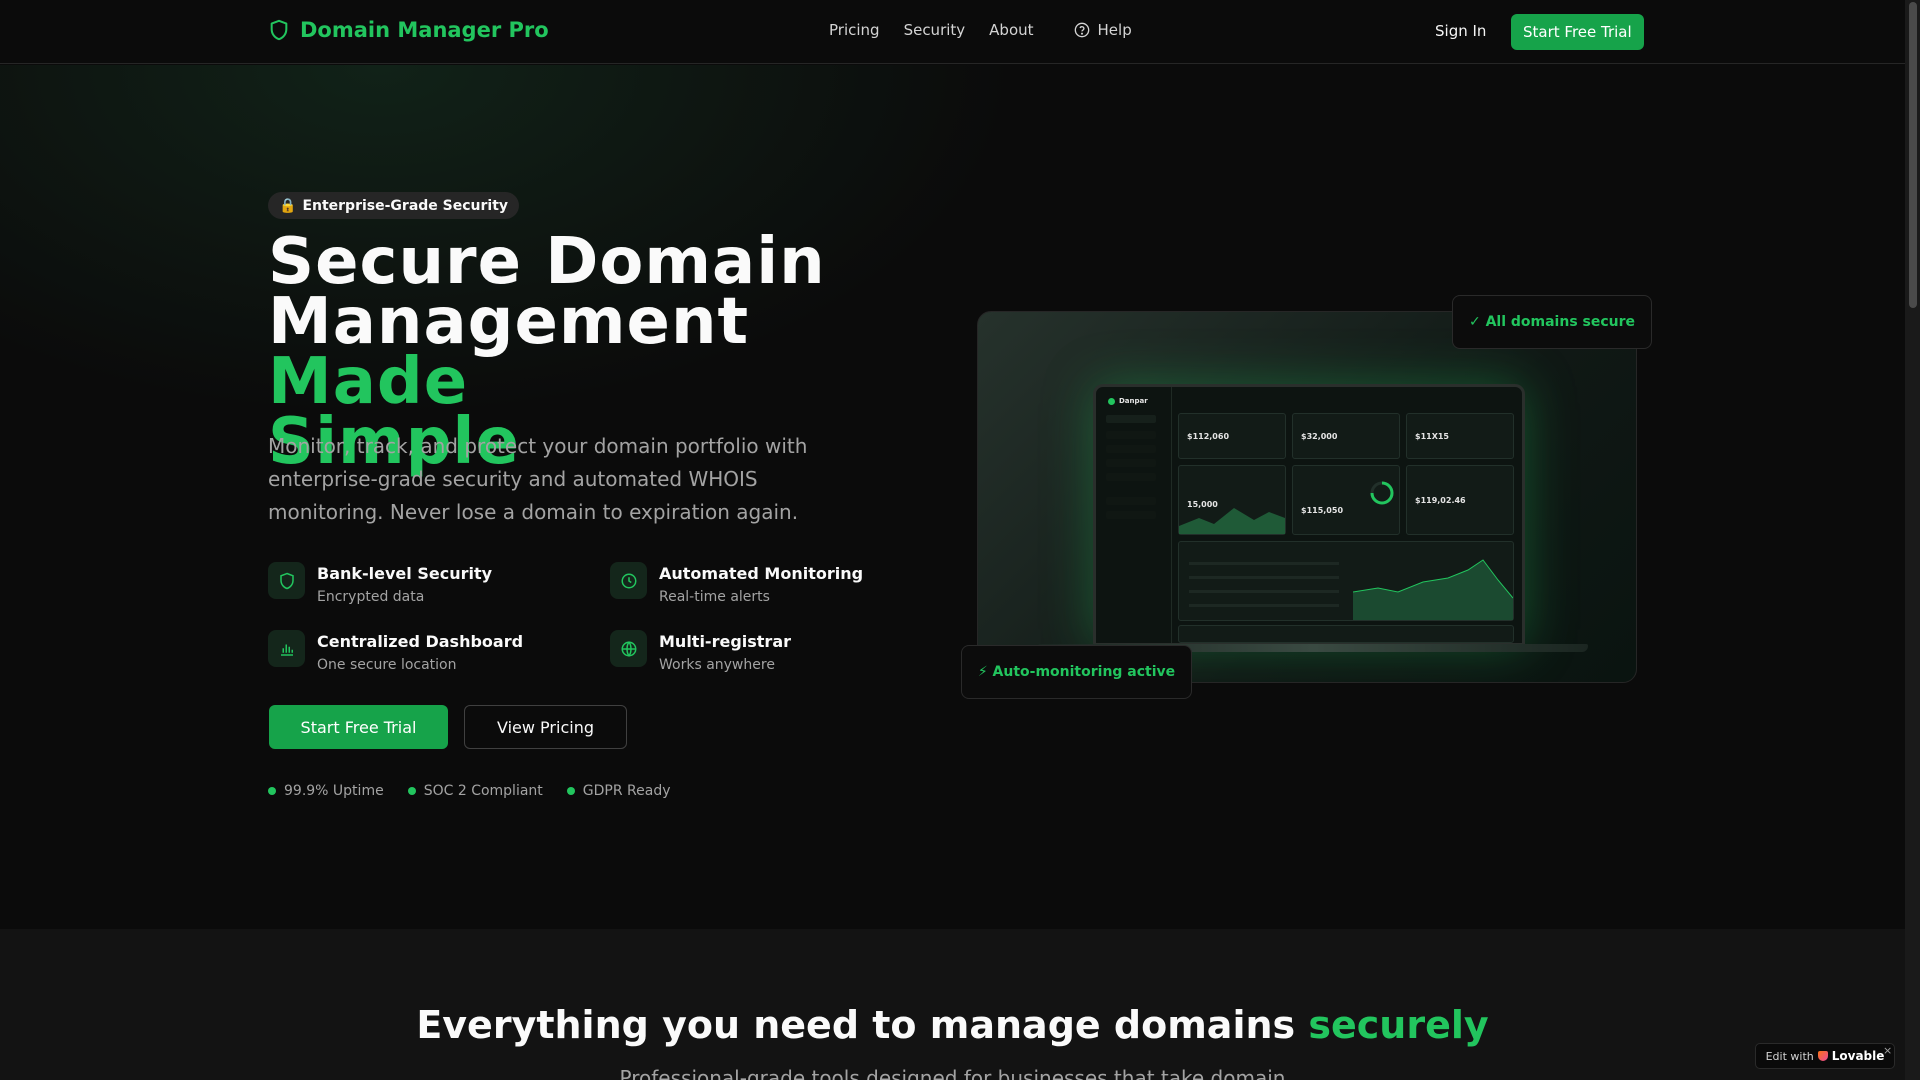 This screenshot has height=1080, width=1920. I want to click on mockup-footer-row, so click(1346, 634).